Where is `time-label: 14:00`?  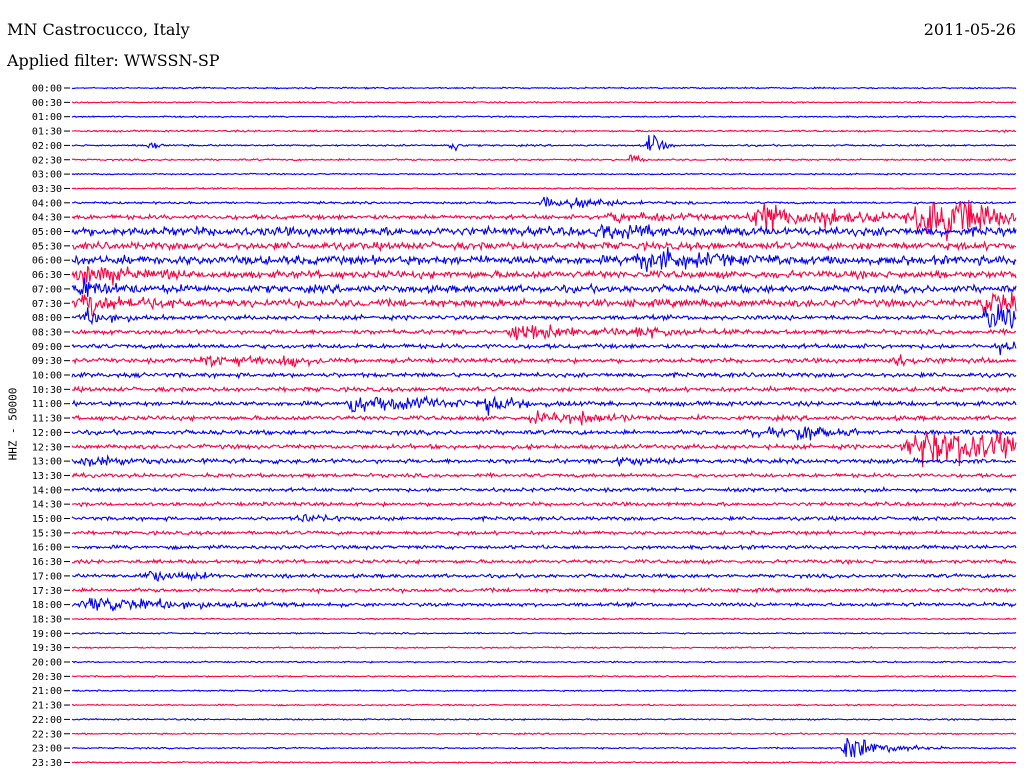
time-label: 14:00 is located at coordinates (47, 490).